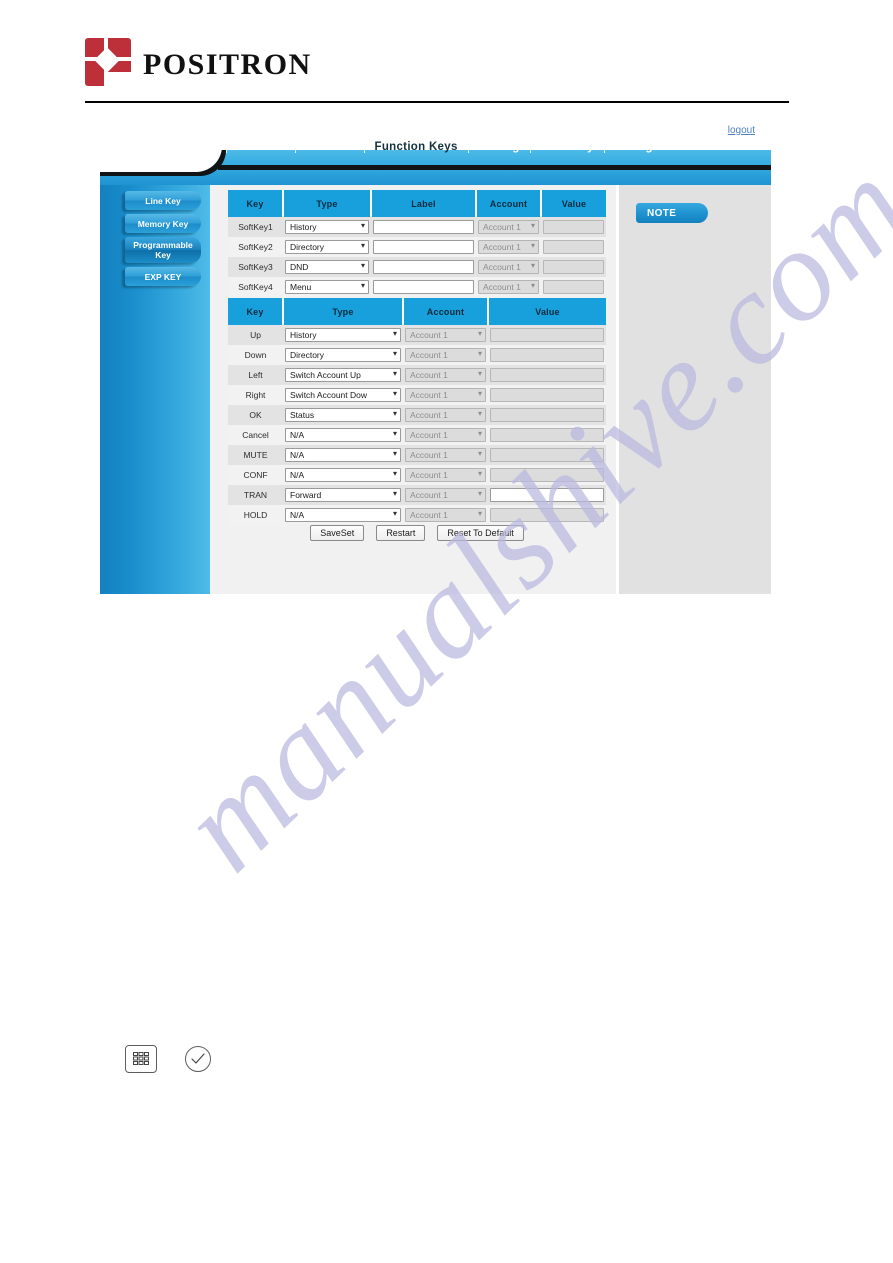 The width and height of the screenshot is (893, 1263). Describe the element at coordinates (480, 533) in the screenshot. I see `reset-to-default-button: Reset To Default` at that location.